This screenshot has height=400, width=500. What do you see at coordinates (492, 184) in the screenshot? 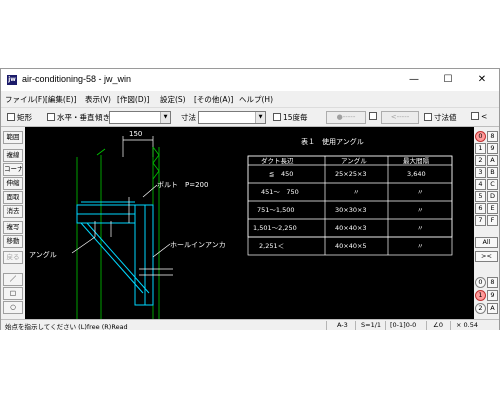
I see `layer-group-c-button: C` at bounding box center [492, 184].